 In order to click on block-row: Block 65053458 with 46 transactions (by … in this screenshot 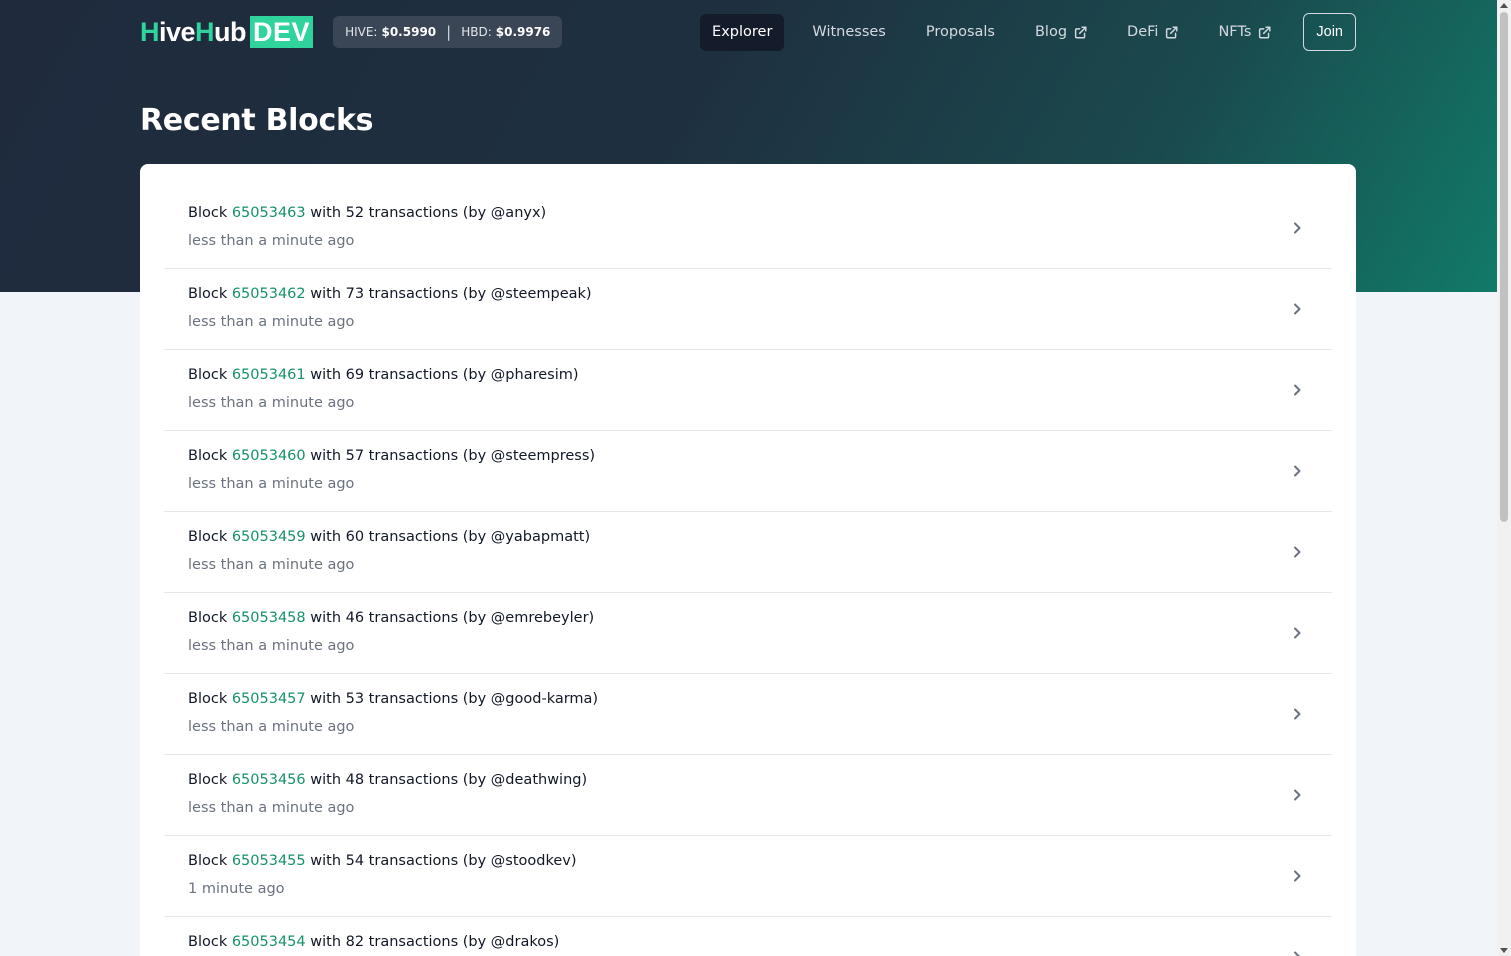, I will do `click(748, 633)`.